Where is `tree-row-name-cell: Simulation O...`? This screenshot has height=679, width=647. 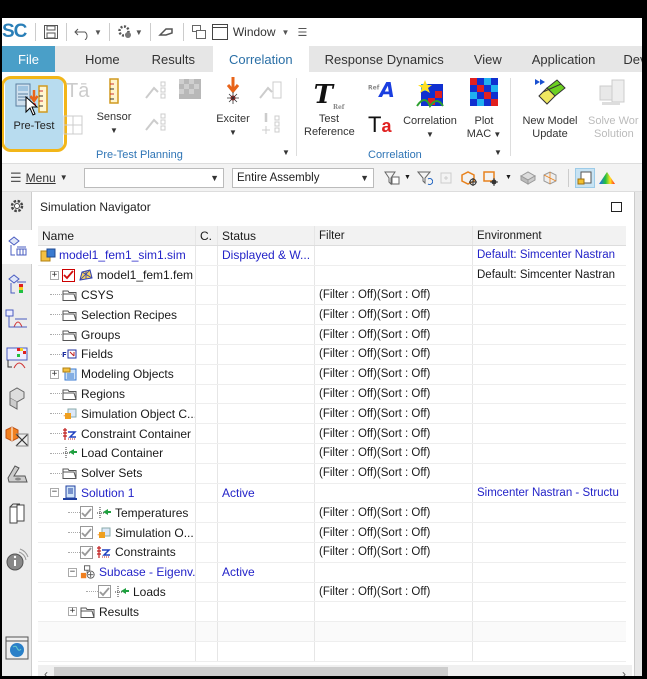 tree-row-name-cell: Simulation O... is located at coordinates (117, 532).